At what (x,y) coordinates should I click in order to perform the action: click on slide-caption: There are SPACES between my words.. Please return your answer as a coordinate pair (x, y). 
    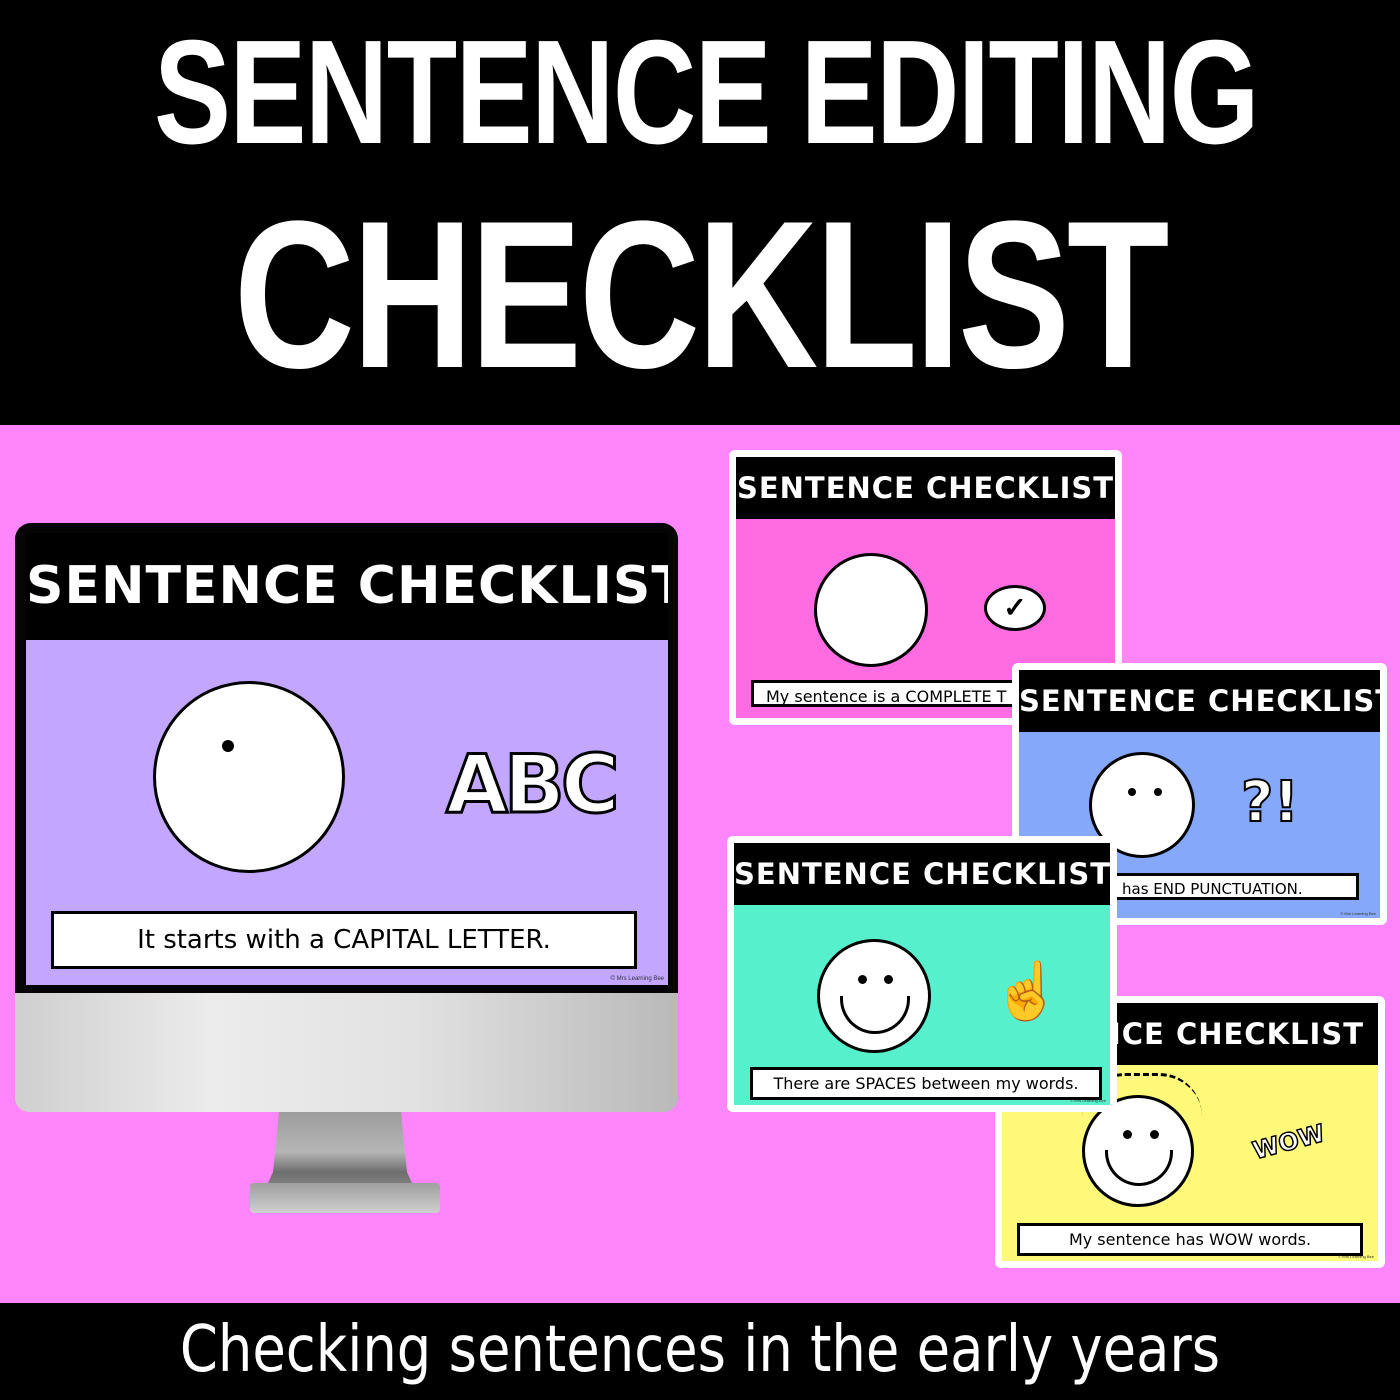
    Looking at the image, I should click on (926, 1083).